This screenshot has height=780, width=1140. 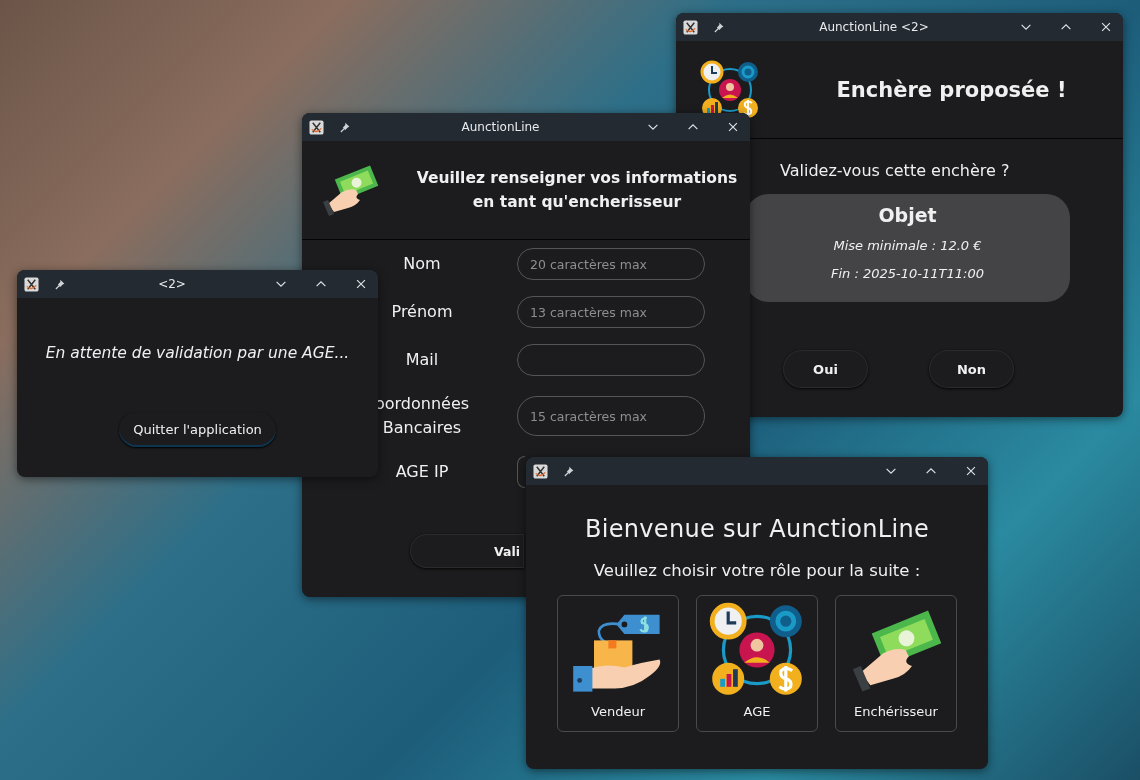 I want to click on item-title: Objet, so click(x=907, y=215).